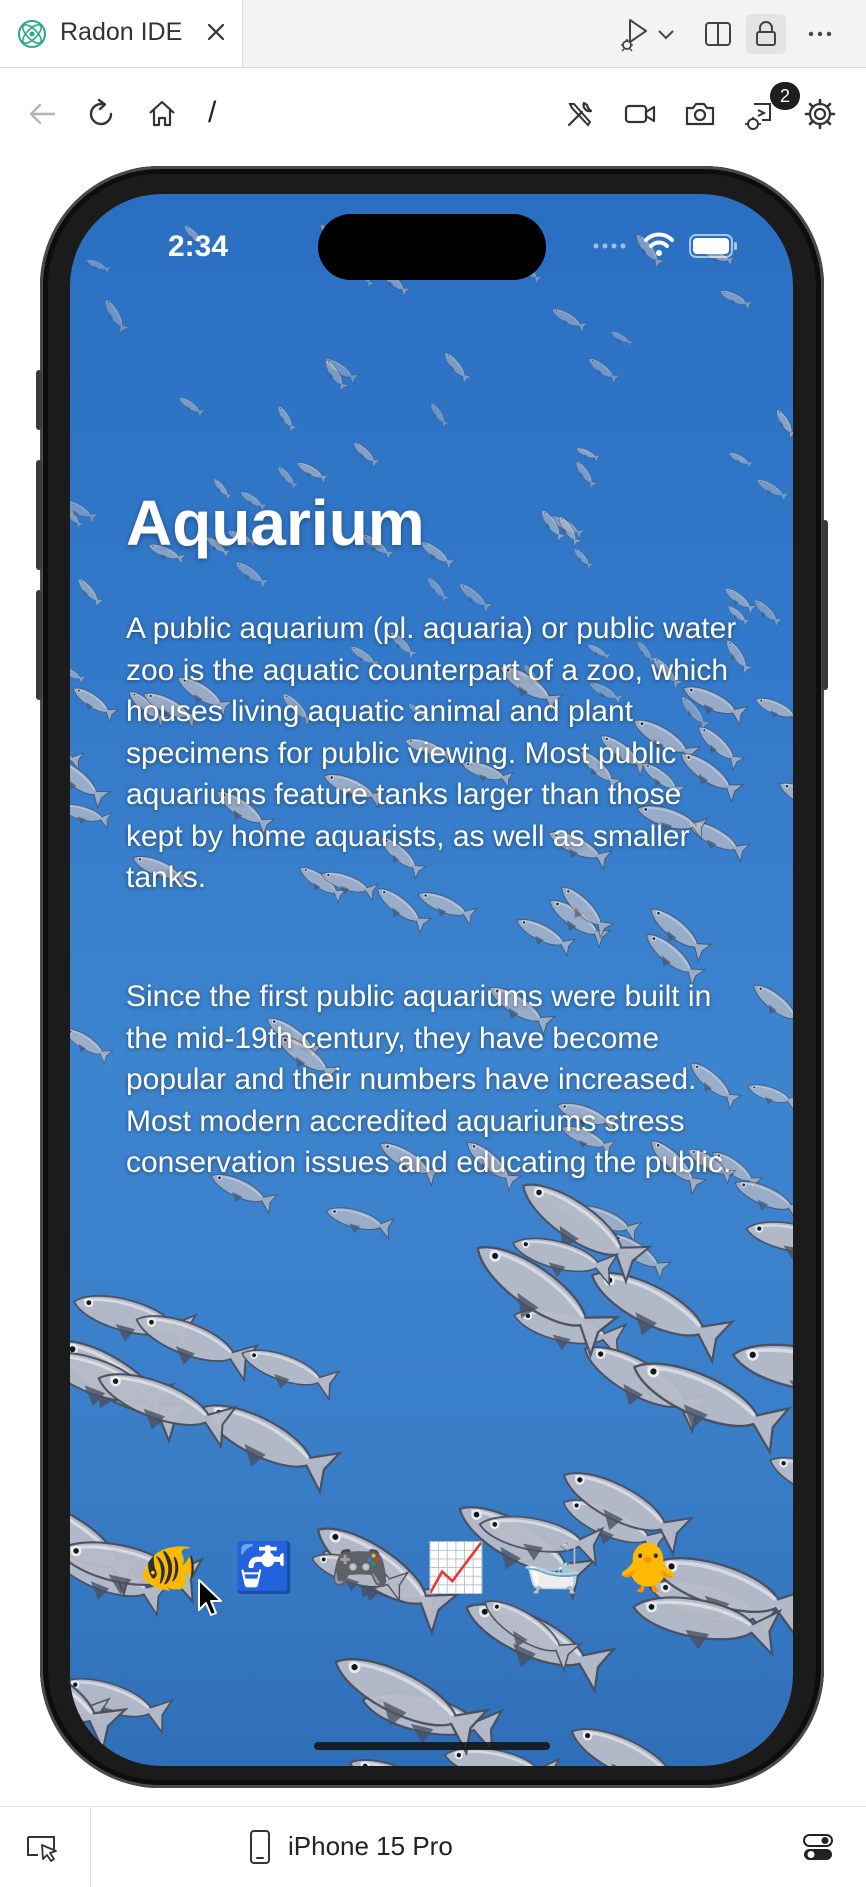 The width and height of the screenshot is (866, 1887). Describe the element at coordinates (552, 1568) in the screenshot. I see `bathtub-emoji-button: 🛁` at that location.